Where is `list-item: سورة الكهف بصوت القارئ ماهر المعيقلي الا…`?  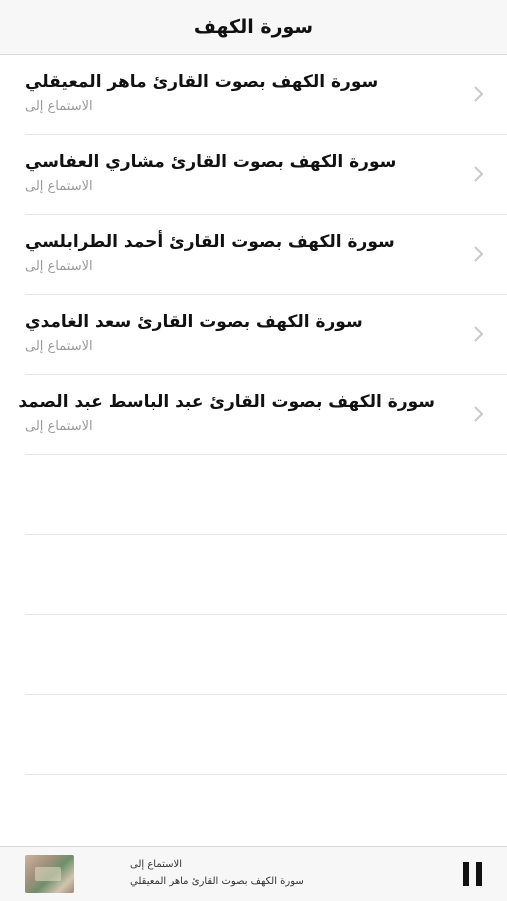 list-item: سورة الكهف بصوت القارئ ماهر المعيقلي الا… is located at coordinates (266, 95).